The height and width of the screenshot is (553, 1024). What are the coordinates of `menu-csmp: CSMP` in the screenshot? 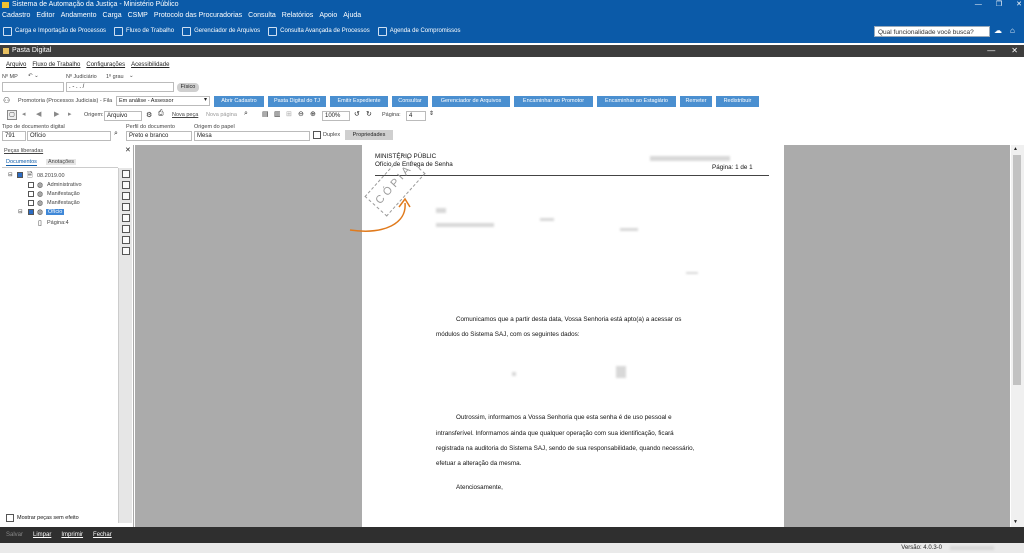 It's located at (138, 16).